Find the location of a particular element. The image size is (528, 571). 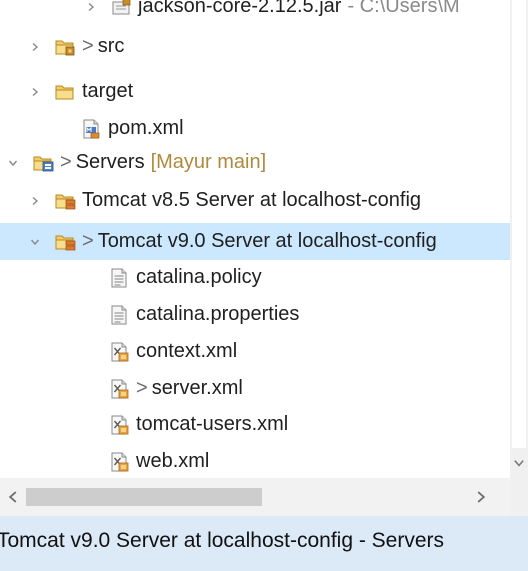

tree-item-web-xml: web.xml is located at coordinates (255, 460).